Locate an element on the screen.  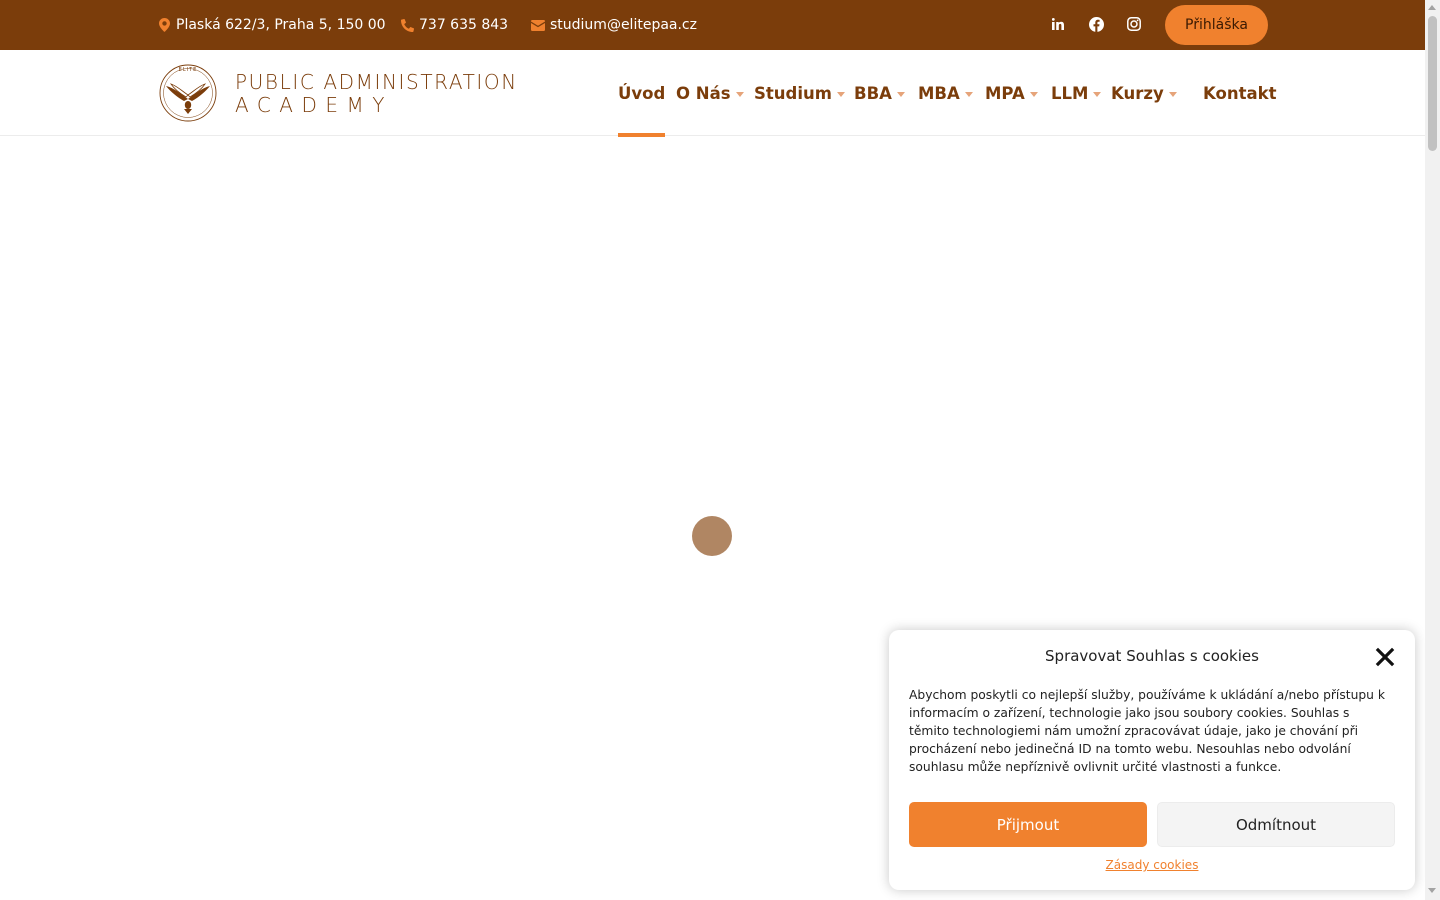
phone-info: 737 635 843 is located at coordinates (454, 25).